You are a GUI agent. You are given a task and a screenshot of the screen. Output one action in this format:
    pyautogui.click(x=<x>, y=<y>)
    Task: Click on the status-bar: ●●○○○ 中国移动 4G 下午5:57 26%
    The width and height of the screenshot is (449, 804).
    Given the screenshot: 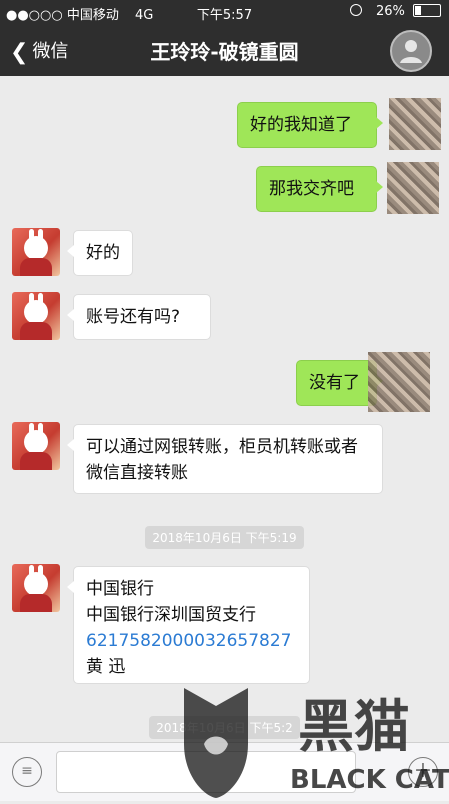 What is the action you would take?
    pyautogui.click(x=224, y=12)
    